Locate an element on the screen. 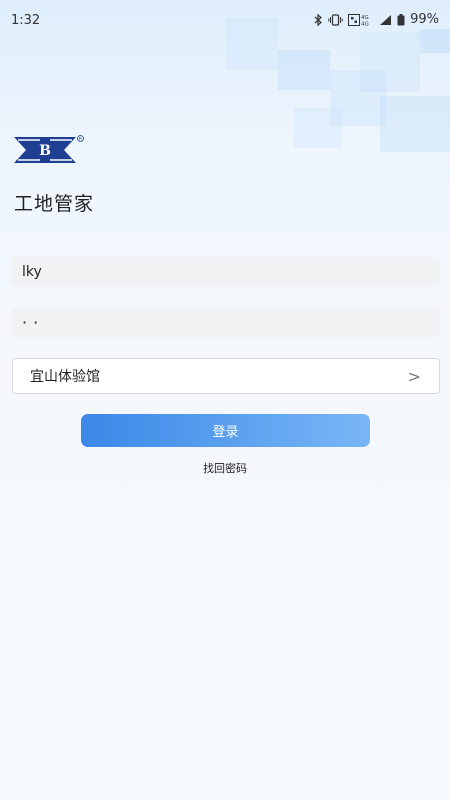 The image size is (450, 800). password-input is located at coordinates (226, 322).